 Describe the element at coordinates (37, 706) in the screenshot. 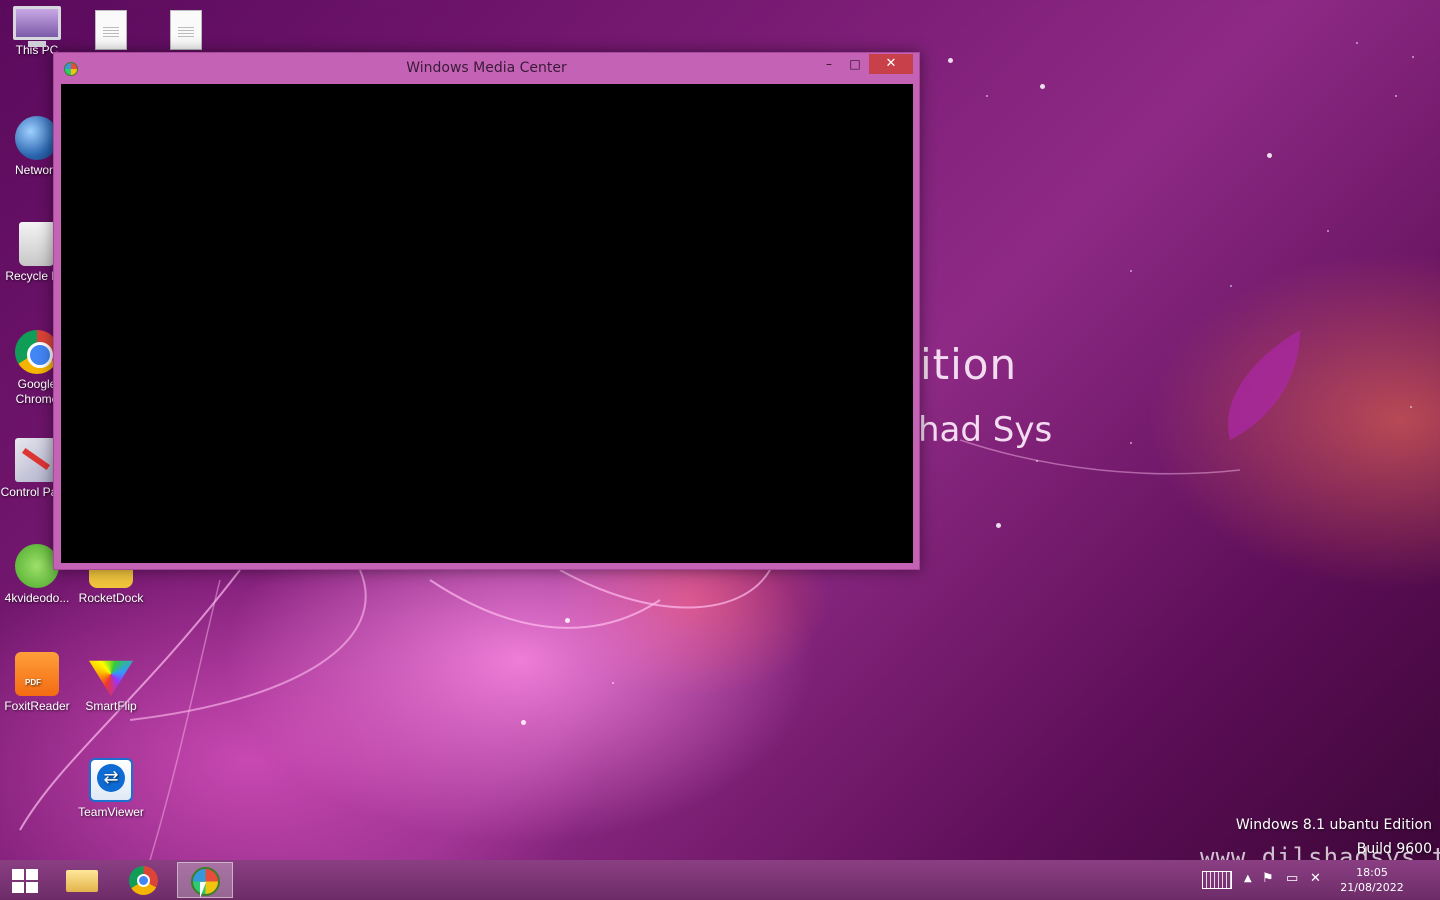

I see `desktop-icon-label: FoxitReader` at that location.